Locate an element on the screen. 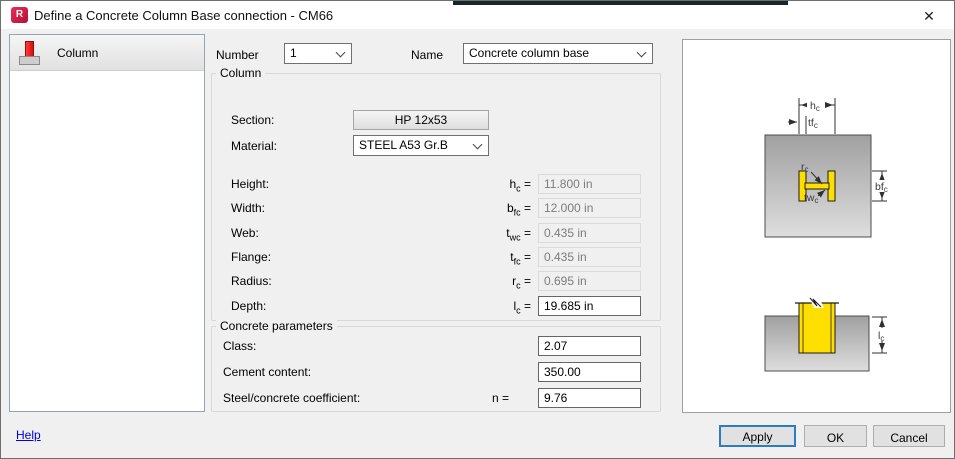 This screenshot has width=955, height=459. column-group-title: Column is located at coordinates (241, 73).